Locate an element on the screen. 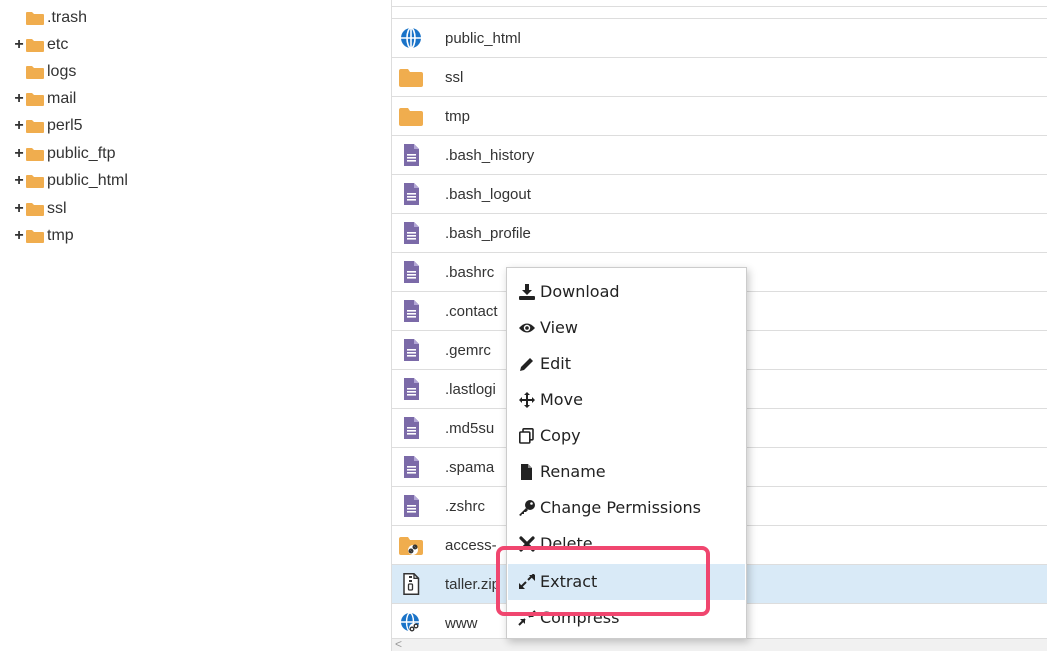  highlight-box is located at coordinates (603, 581).